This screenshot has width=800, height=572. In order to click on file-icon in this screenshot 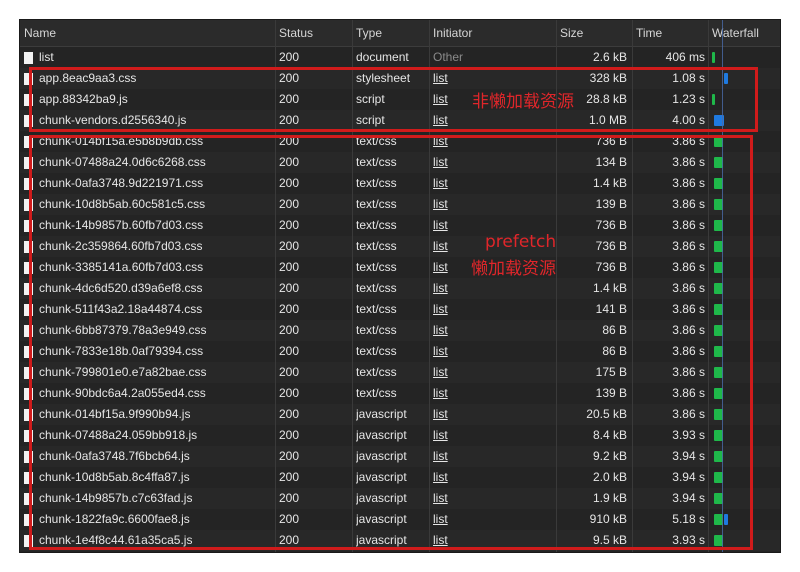, I will do `click(28, 57)`.